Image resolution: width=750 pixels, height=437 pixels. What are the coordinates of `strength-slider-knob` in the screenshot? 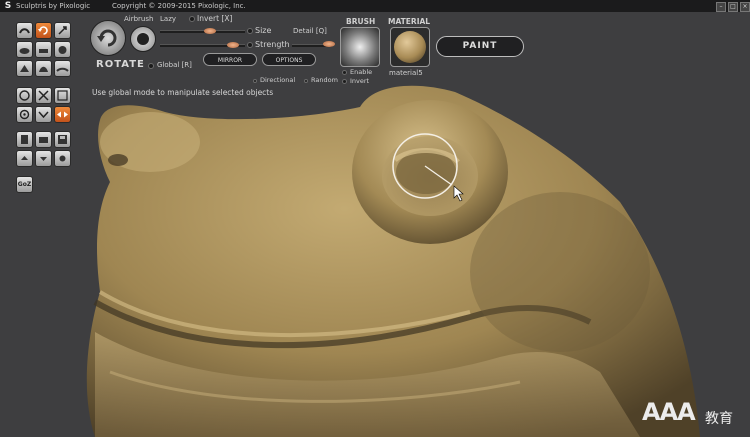 It's located at (233, 45).